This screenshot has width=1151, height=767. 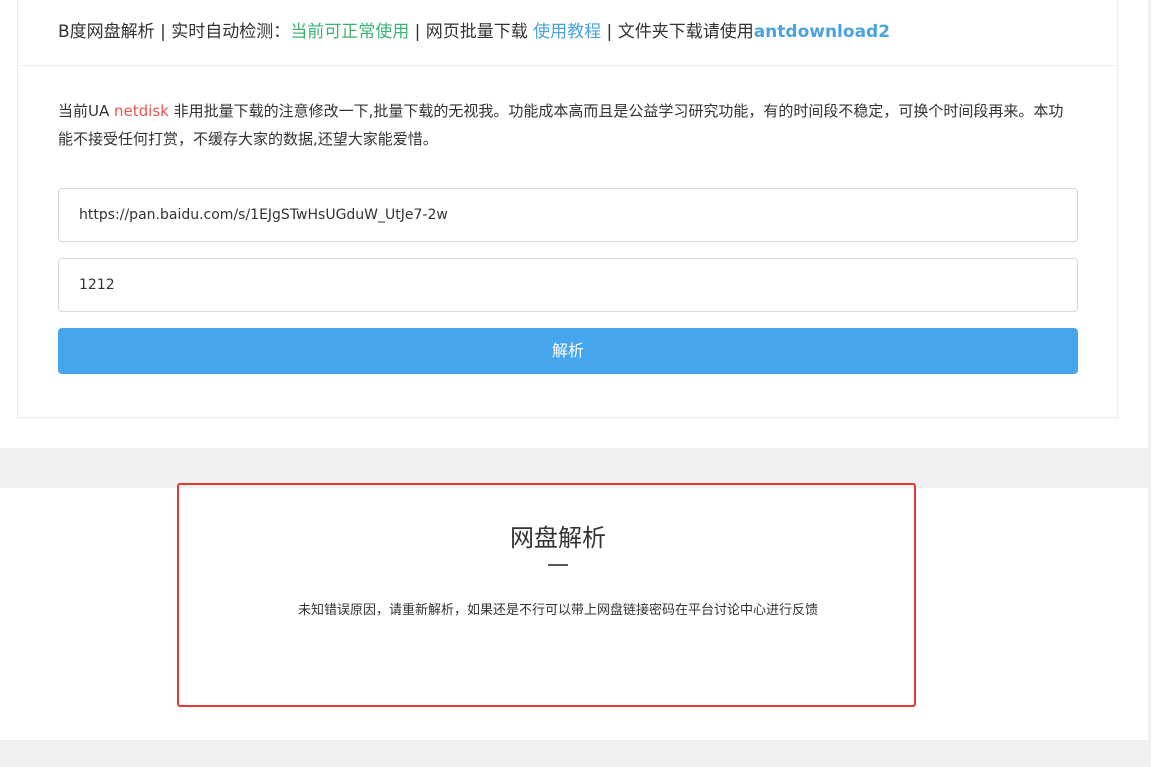 What do you see at coordinates (86, 111) in the screenshot?
I see `notice-prefix: 当前UA` at bounding box center [86, 111].